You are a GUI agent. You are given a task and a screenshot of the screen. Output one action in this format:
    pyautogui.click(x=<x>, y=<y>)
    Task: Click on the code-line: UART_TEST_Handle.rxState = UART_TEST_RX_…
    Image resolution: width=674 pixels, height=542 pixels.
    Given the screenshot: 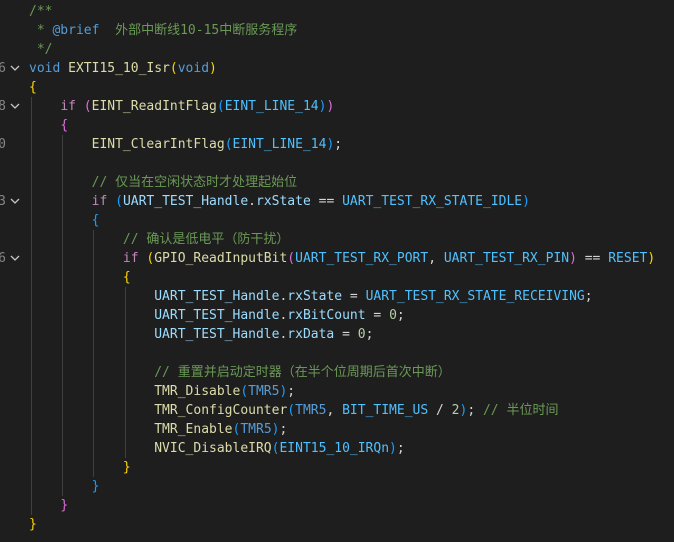 What is the action you would take?
    pyautogui.click(x=337, y=296)
    